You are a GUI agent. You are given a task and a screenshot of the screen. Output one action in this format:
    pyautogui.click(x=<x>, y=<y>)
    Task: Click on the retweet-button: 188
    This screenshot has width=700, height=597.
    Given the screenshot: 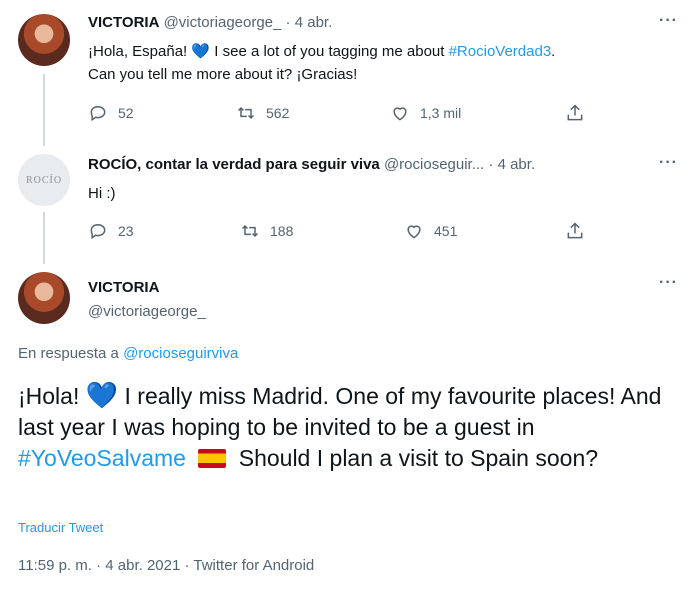 What is the action you would take?
    pyautogui.click(x=266, y=231)
    